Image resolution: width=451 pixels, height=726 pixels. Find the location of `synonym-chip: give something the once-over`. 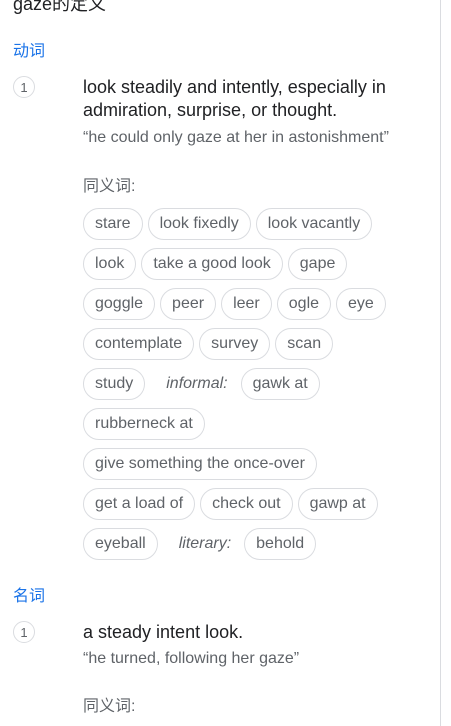

synonym-chip: give something the once-over is located at coordinates (200, 464).